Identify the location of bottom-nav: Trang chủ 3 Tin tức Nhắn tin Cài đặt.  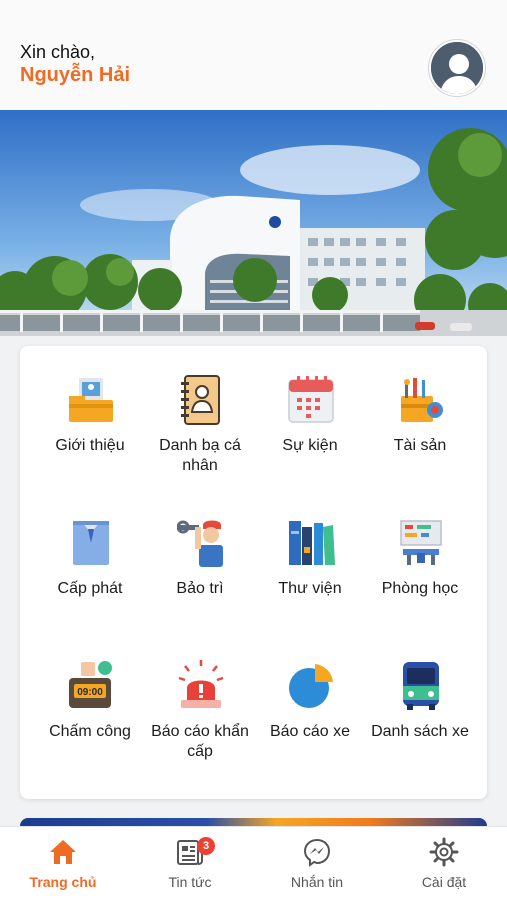
(253, 863).